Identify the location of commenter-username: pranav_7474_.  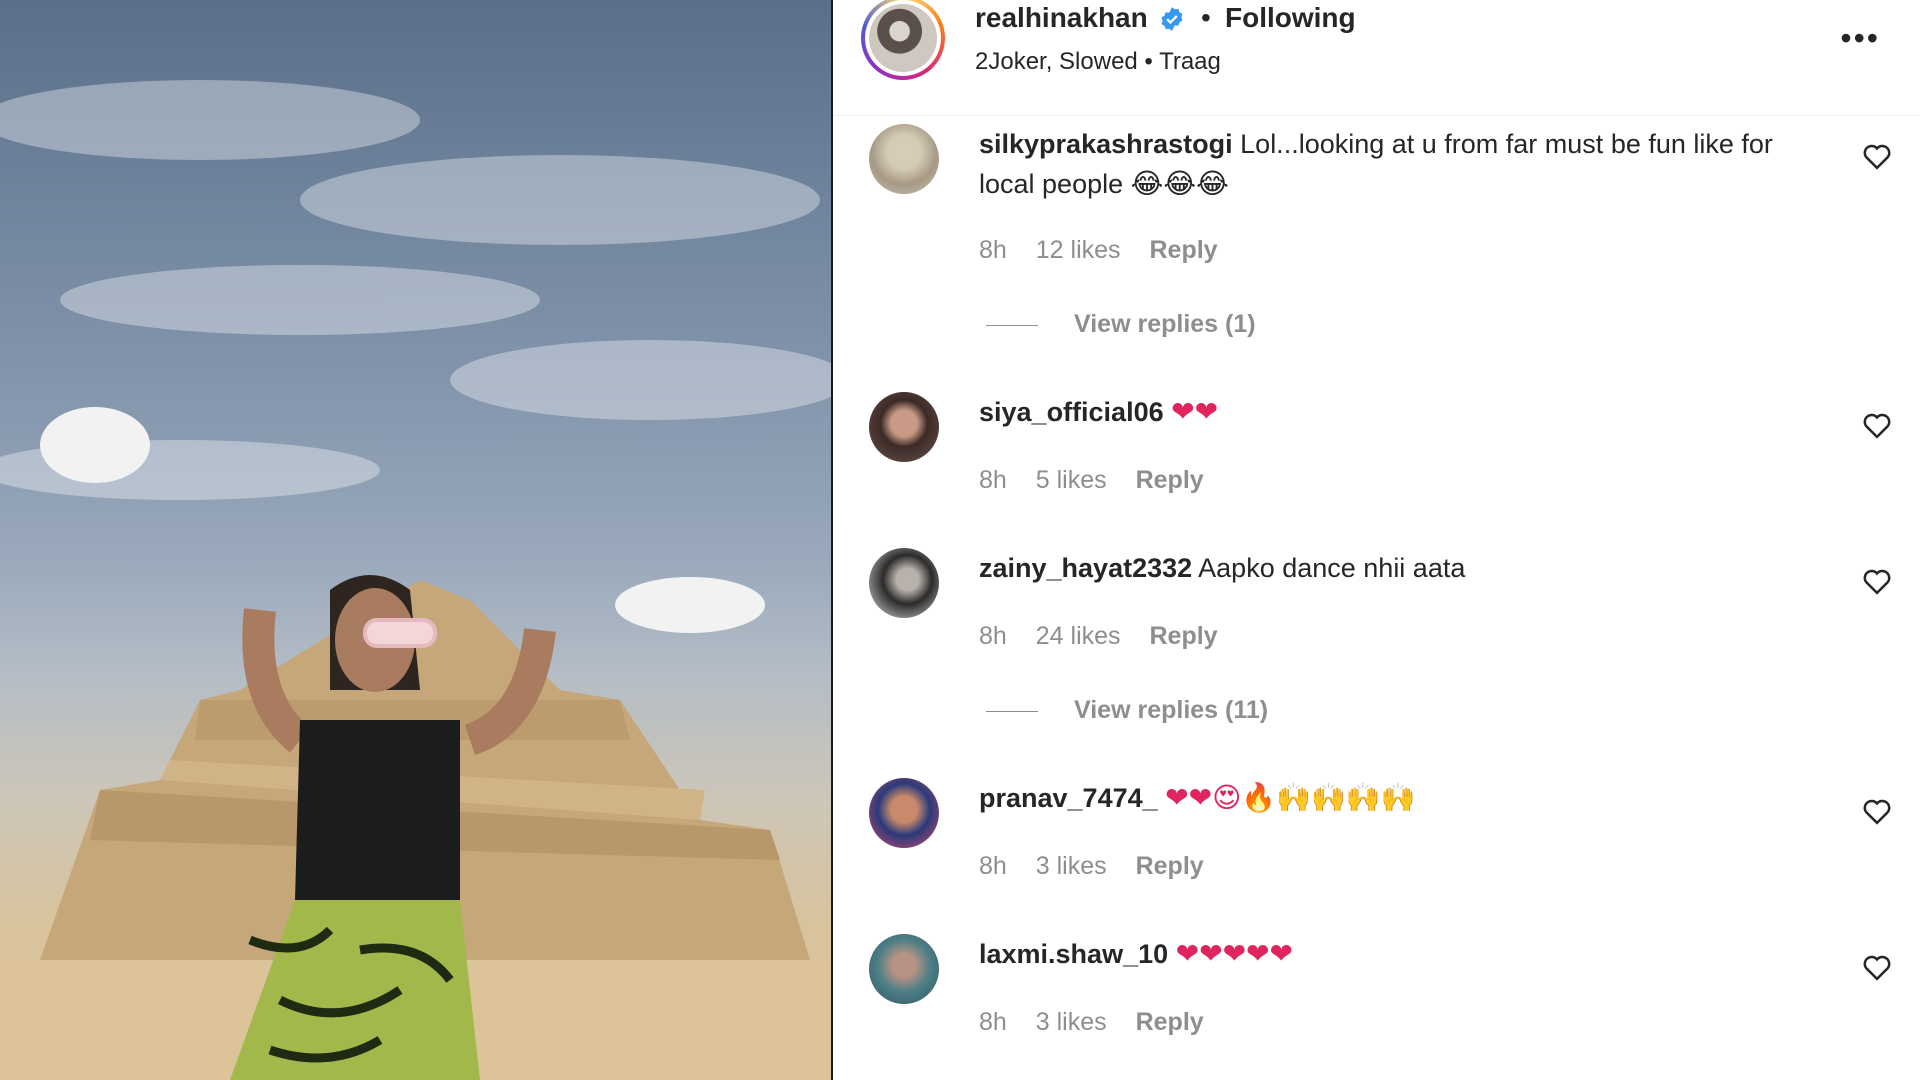
(1068, 798).